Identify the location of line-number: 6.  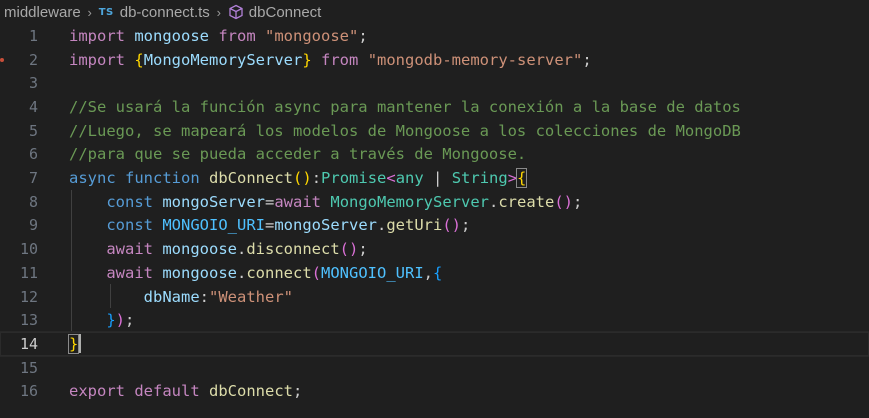
(33, 154).